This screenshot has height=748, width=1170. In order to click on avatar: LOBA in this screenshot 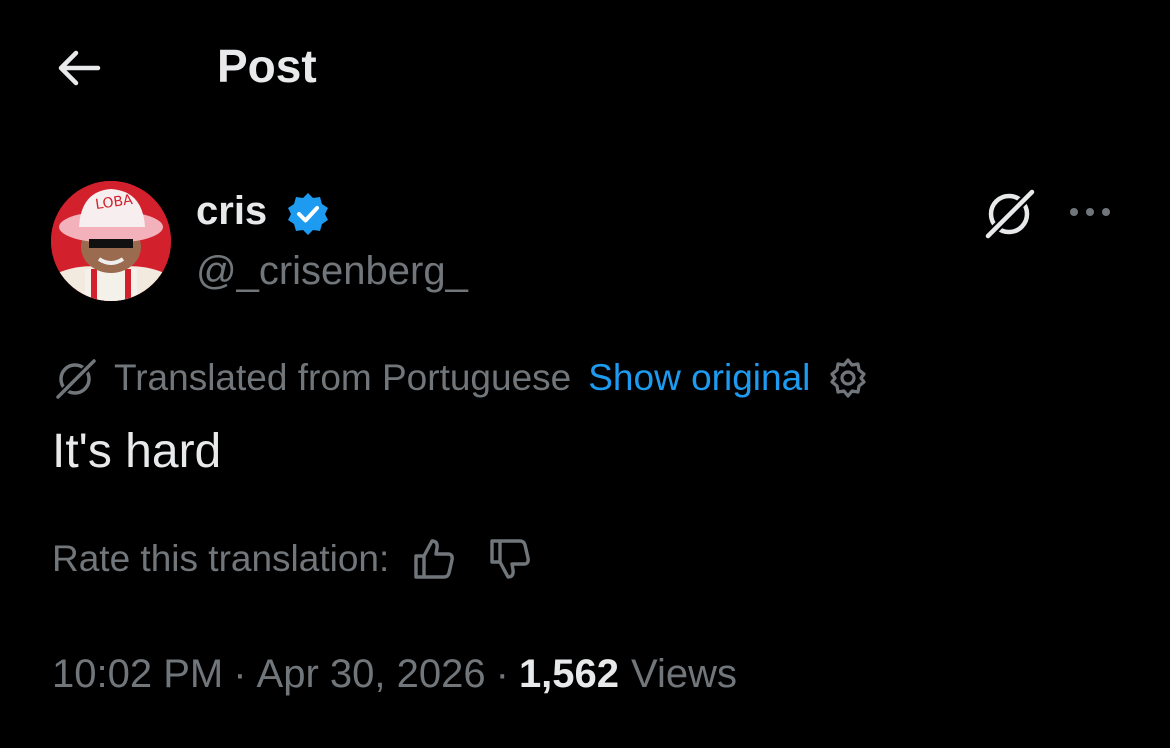, I will do `click(111, 241)`.